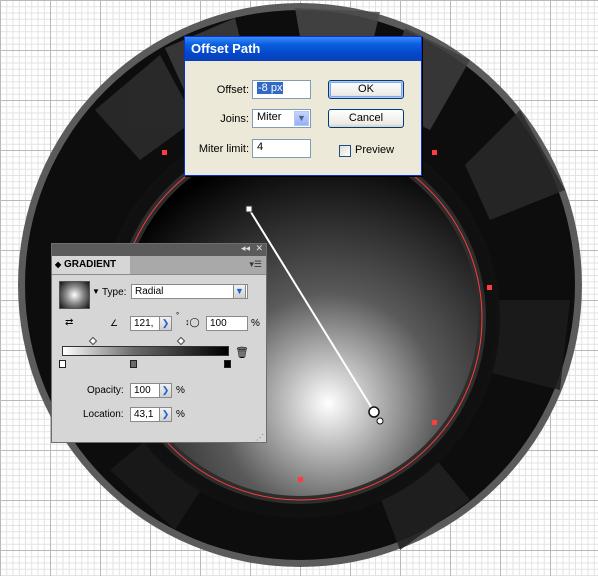  What do you see at coordinates (303, 49) in the screenshot?
I see `dialog-title: Offset Path` at bounding box center [303, 49].